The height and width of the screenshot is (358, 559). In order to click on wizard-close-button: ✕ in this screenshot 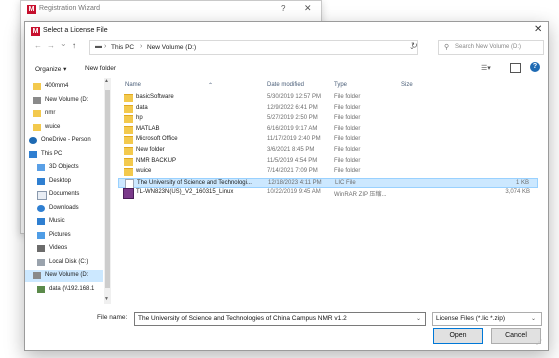, I will do `click(308, 8)`.